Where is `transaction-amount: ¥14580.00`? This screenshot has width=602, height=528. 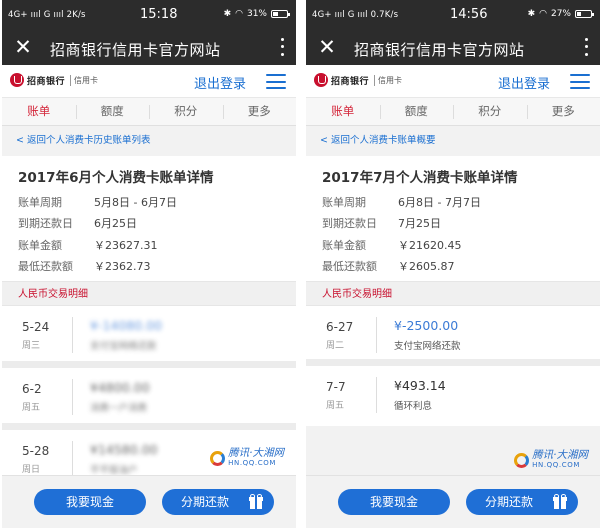
transaction-amount: ¥14580.00 is located at coordinates (124, 449).